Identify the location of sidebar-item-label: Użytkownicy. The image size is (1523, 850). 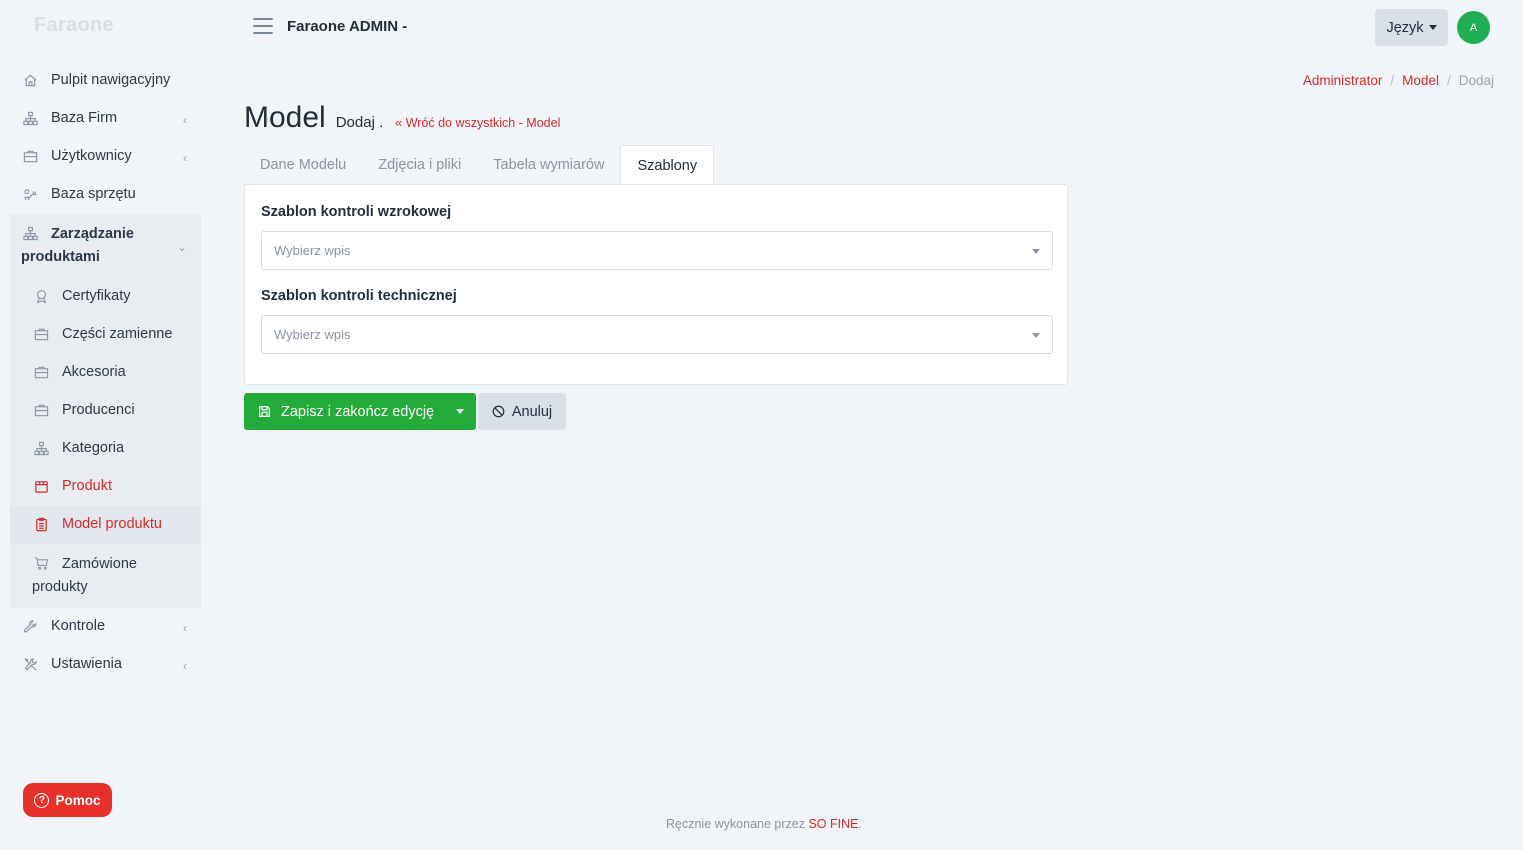
(91, 156).